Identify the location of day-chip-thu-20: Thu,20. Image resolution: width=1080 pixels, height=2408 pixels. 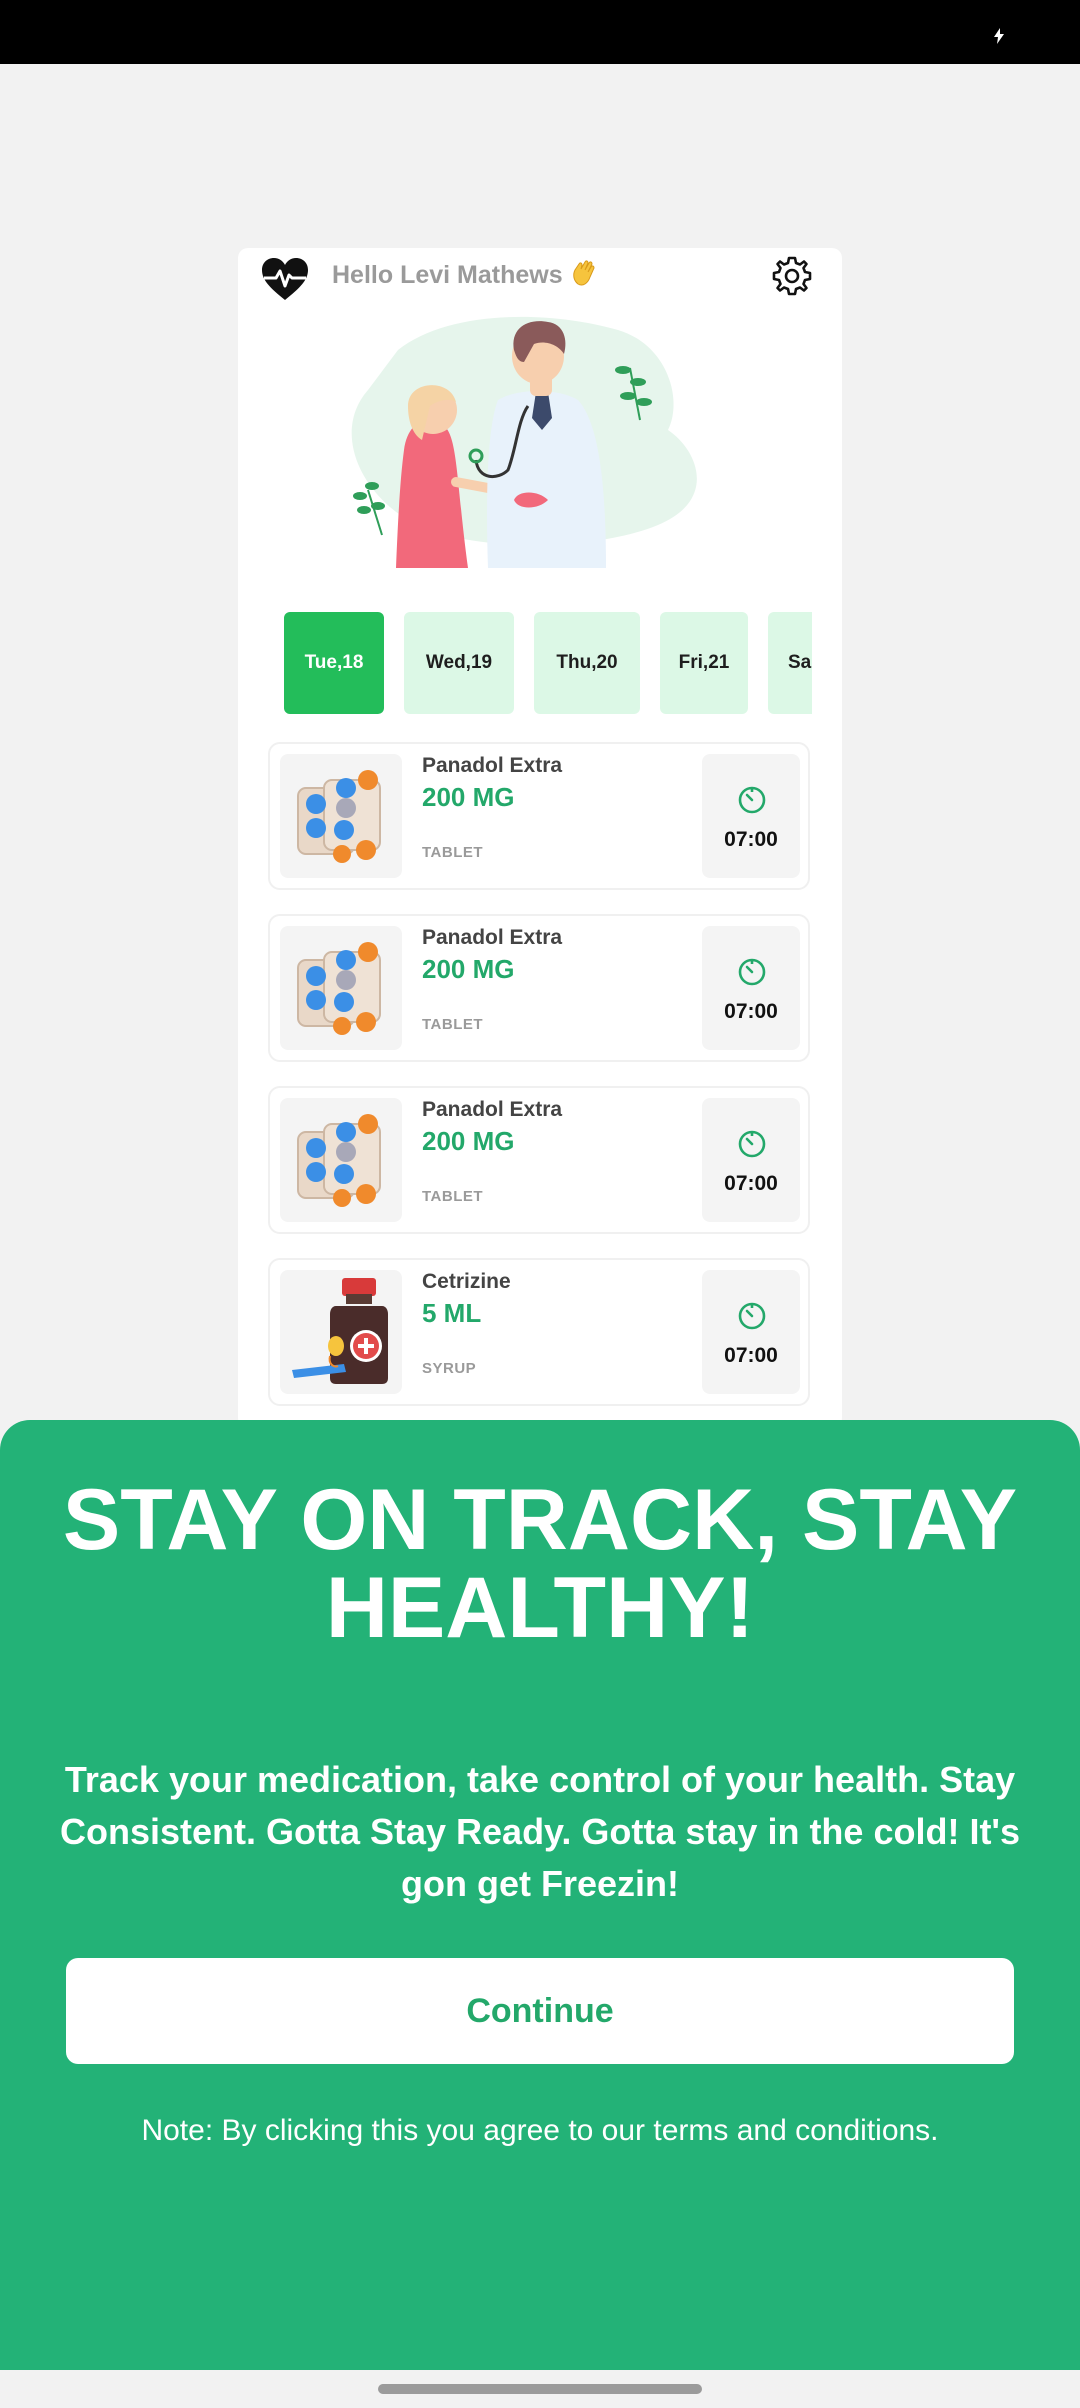
(587, 663).